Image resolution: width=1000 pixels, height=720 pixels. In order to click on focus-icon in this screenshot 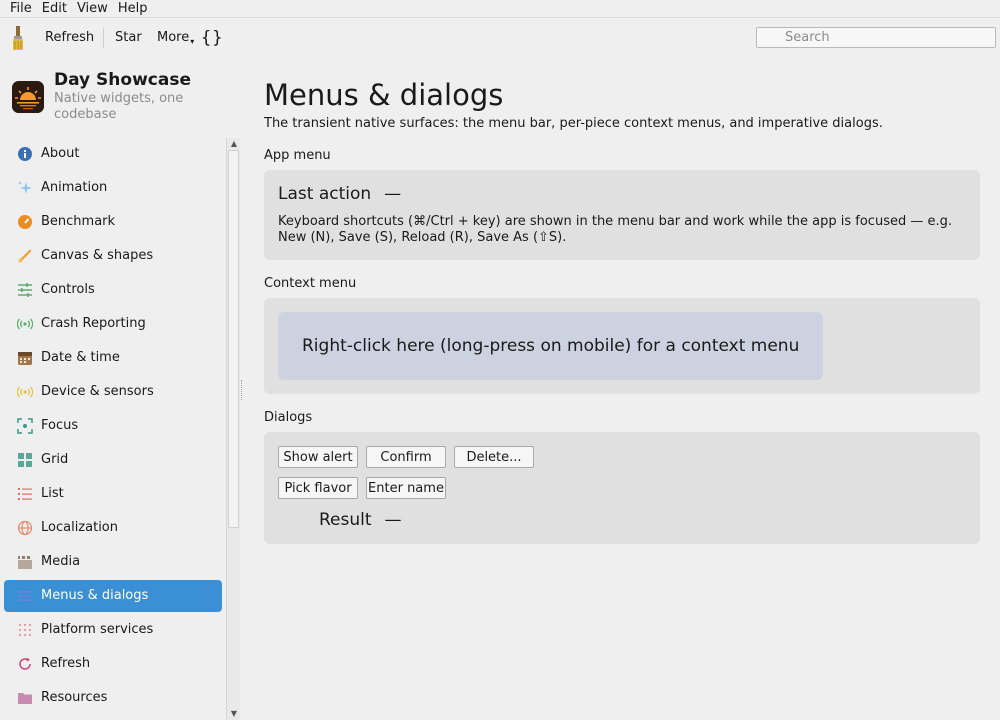, I will do `click(25, 426)`.